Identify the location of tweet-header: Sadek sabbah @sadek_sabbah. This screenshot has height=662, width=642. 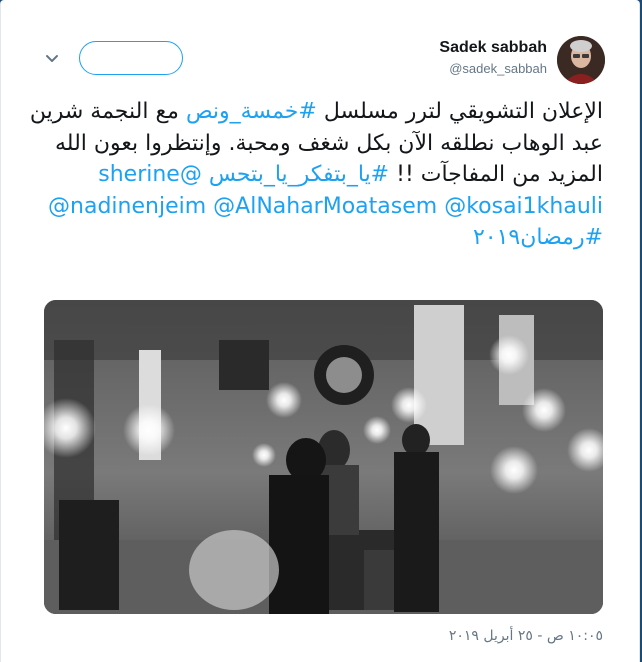
(321, 45).